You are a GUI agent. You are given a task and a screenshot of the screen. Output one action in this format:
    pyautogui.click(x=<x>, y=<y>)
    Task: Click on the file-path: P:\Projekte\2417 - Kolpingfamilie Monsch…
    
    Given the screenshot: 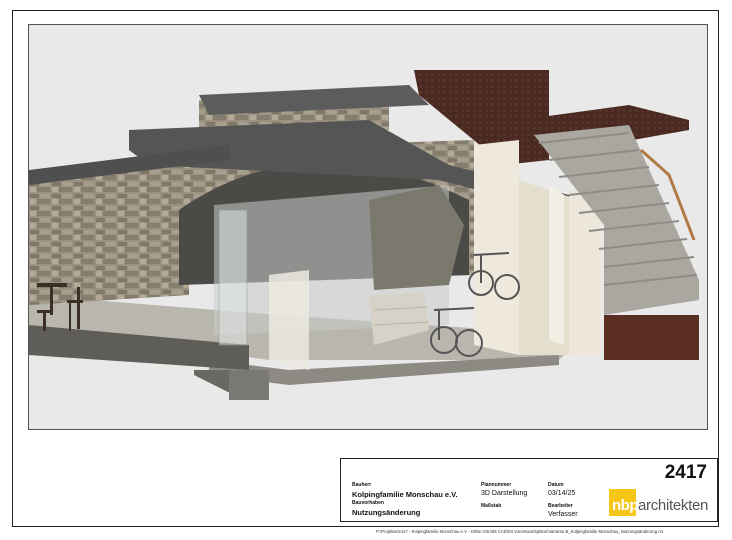 What is the action you would take?
    pyautogui.click(x=520, y=531)
    